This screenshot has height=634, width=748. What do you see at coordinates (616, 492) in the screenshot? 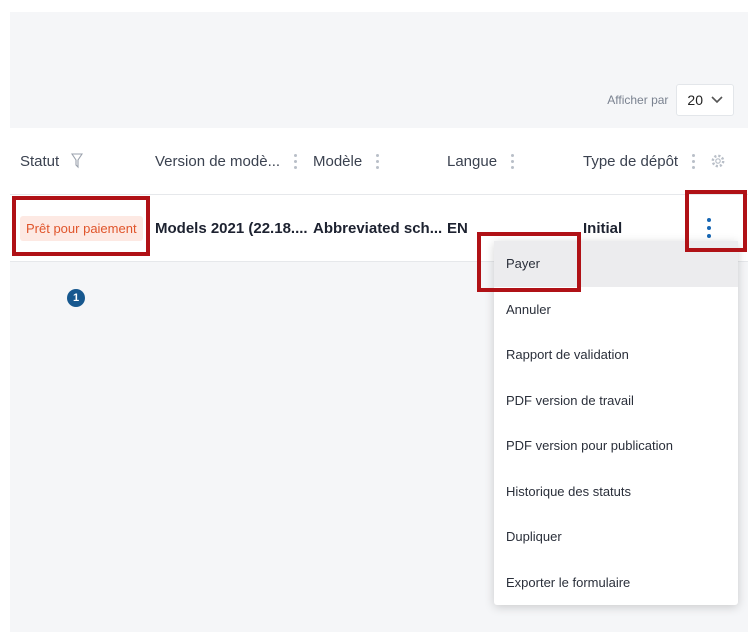
I see `menu-item-status-history: Historique des statuts` at bounding box center [616, 492].